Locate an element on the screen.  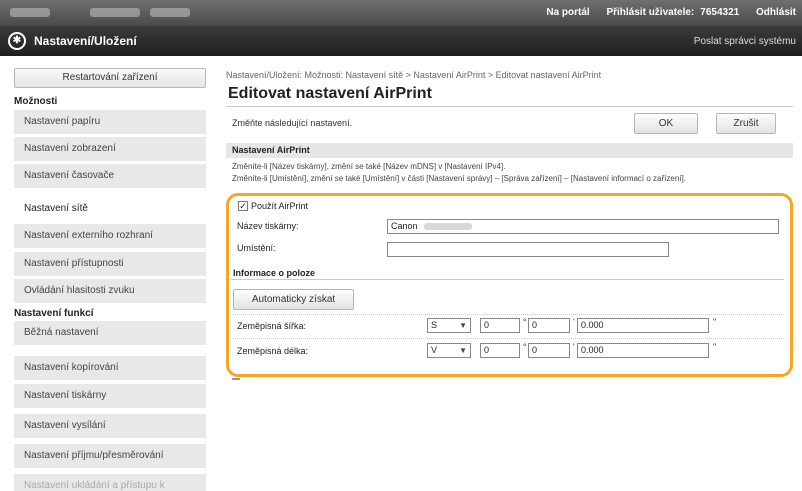
sidebar-item-display: Nastavení zobrazení is located at coordinates (110, 149).